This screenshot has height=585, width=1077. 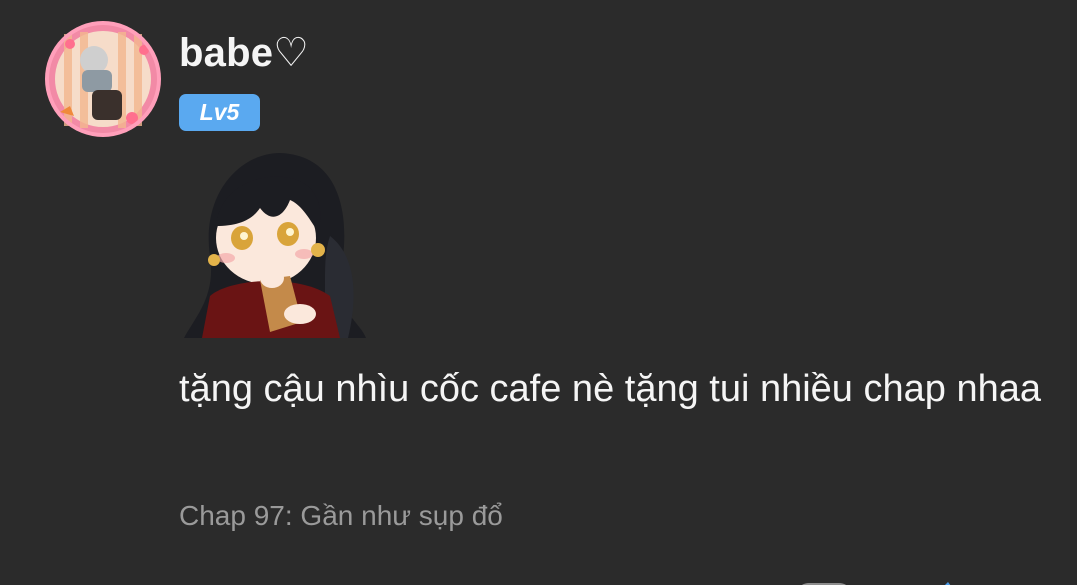 What do you see at coordinates (824, 581) in the screenshot?
I see `flag-icon` at bounding box center [824, 581].